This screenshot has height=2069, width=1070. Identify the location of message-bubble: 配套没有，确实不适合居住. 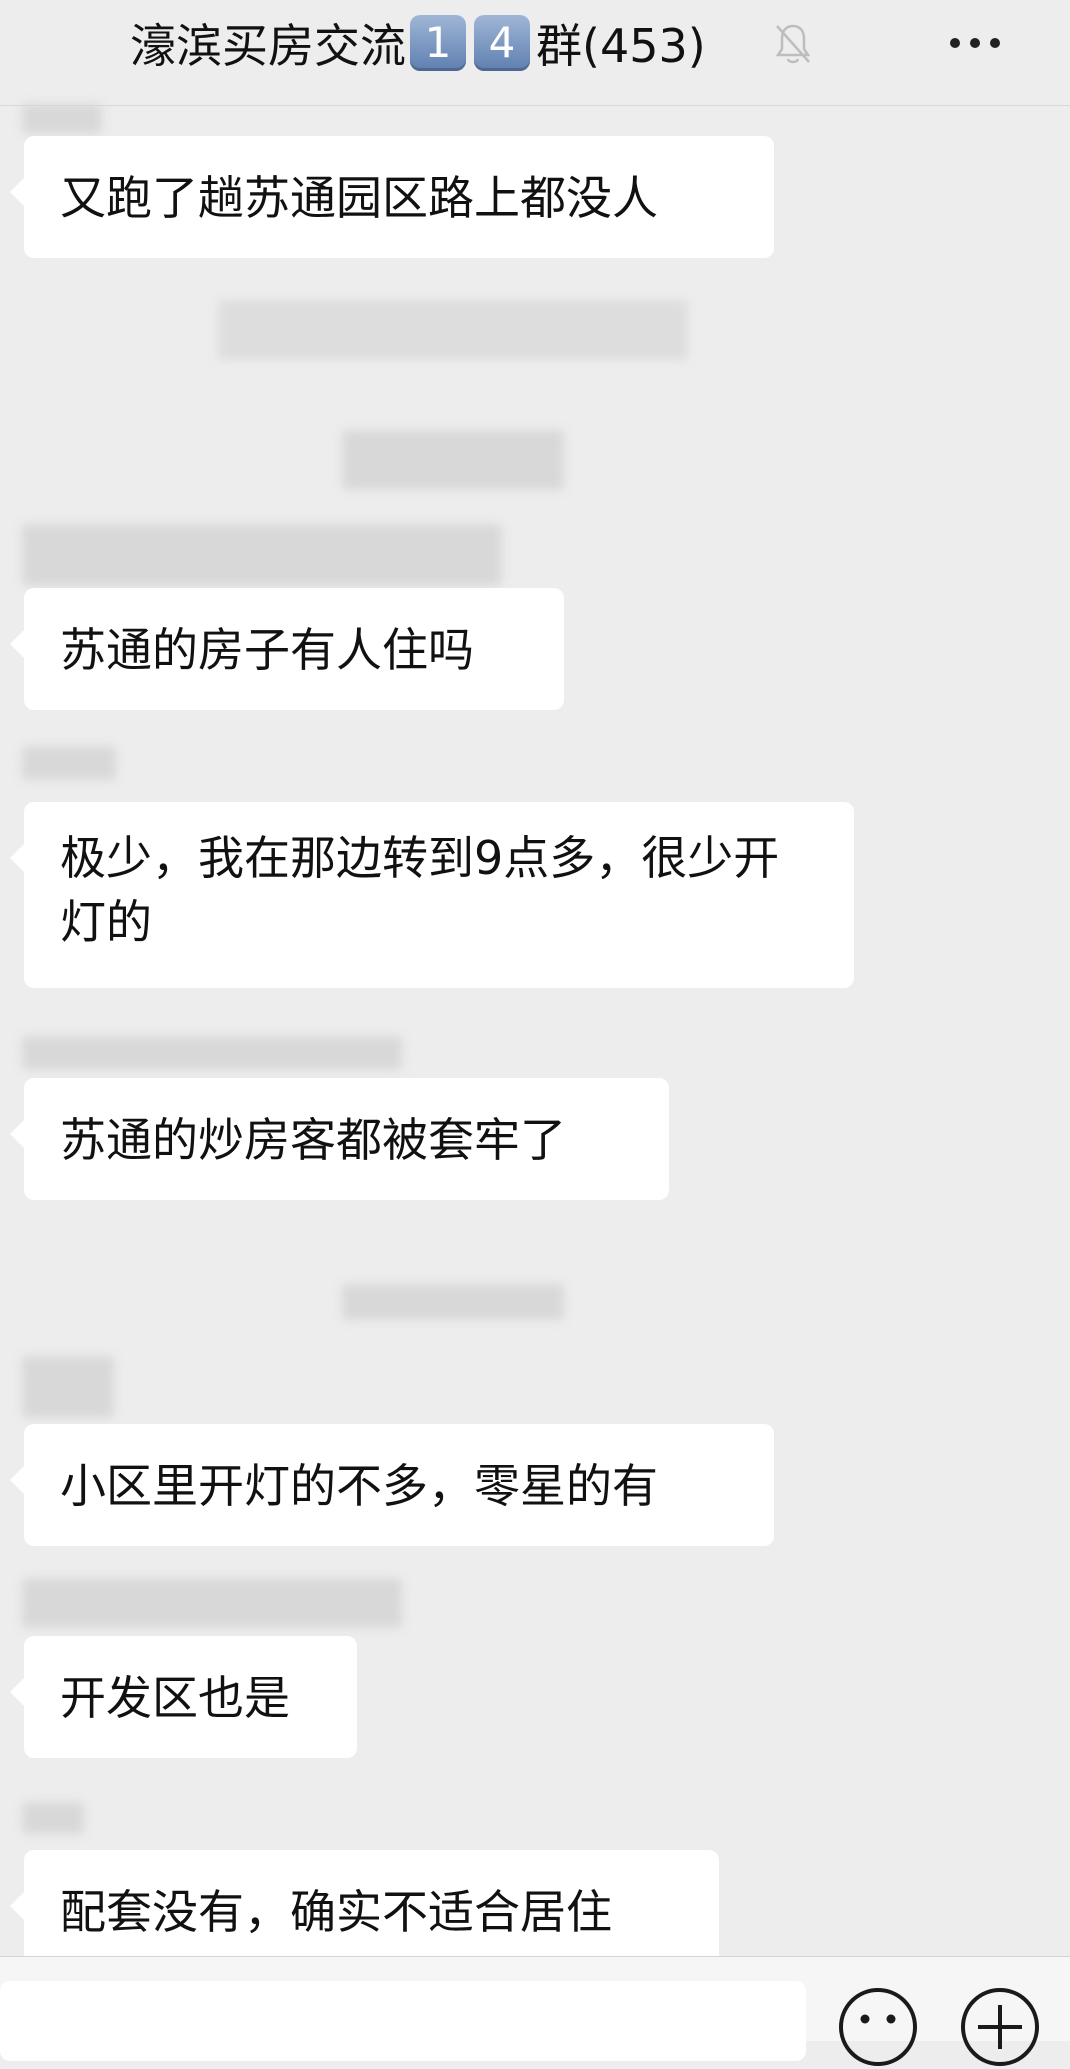
(364, 1911).